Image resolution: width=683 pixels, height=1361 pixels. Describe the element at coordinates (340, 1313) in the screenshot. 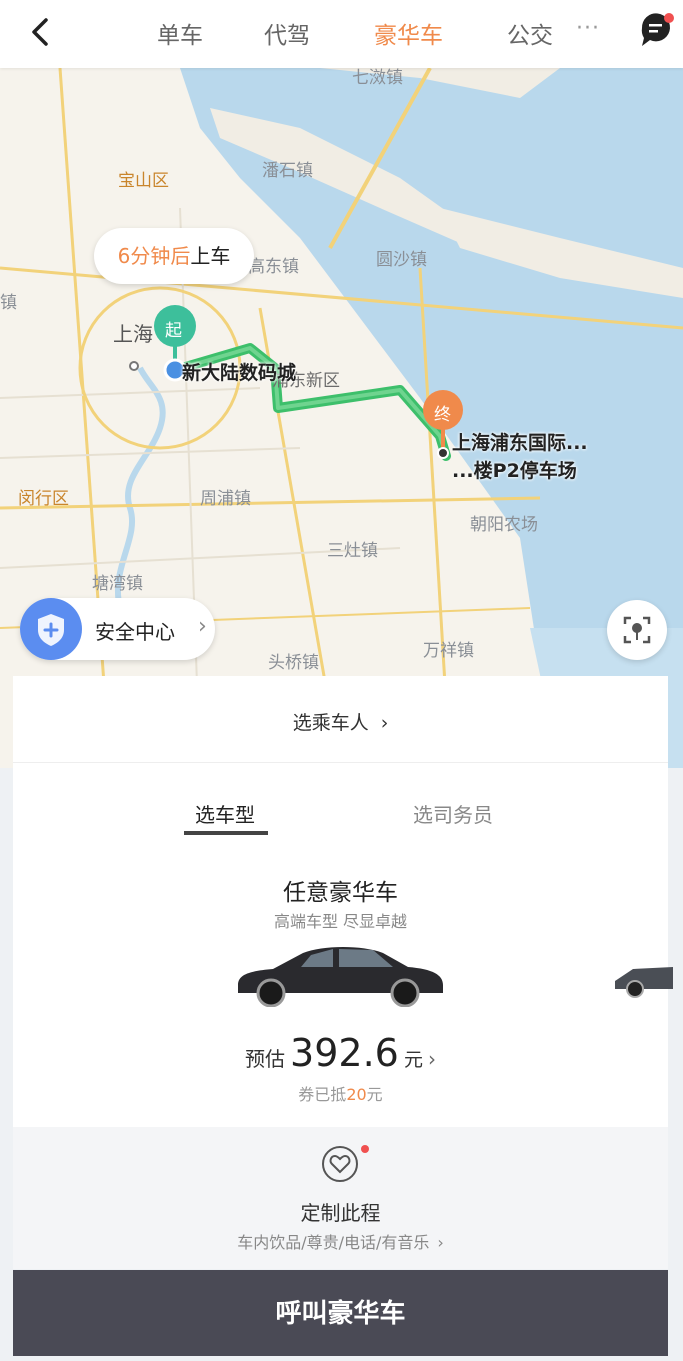

I see `call-luxury-car-button: 呼叫豪华车` at that location.